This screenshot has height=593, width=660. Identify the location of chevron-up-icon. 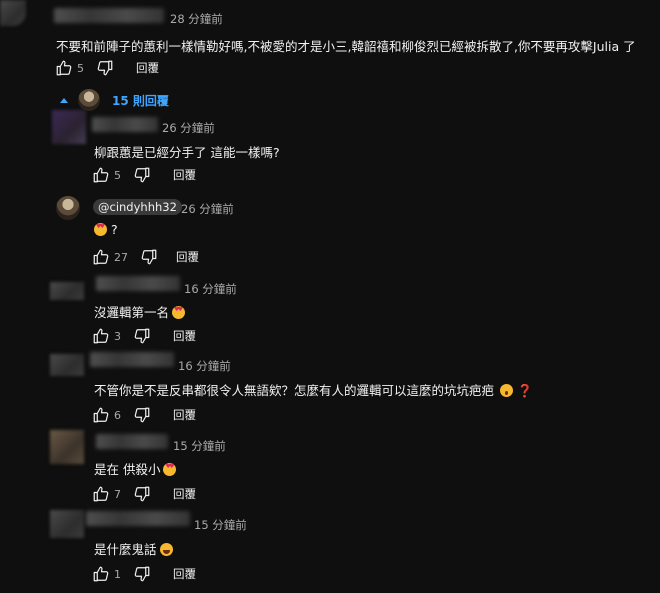
(64, 100).